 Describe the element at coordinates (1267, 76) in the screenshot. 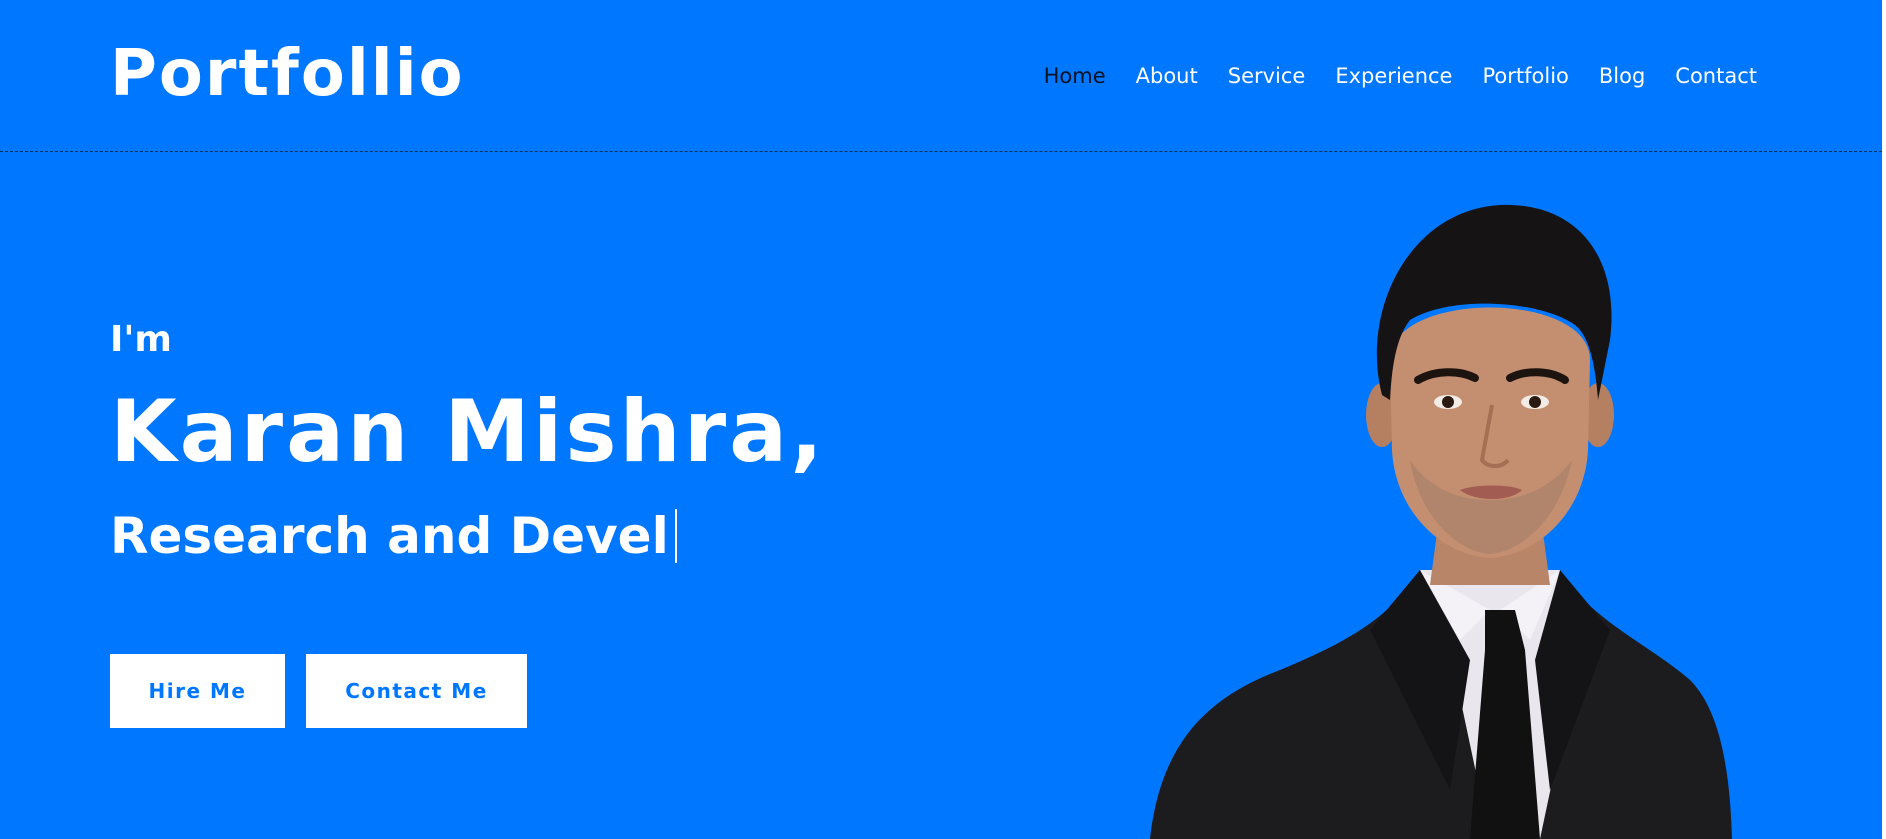

I see `nav-service: Service` at that location.